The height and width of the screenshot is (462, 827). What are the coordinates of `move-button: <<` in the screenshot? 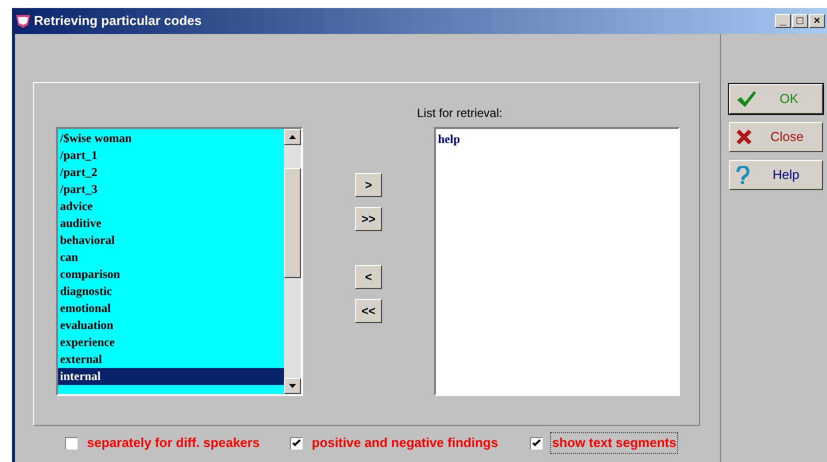 It's located at (368, 311).